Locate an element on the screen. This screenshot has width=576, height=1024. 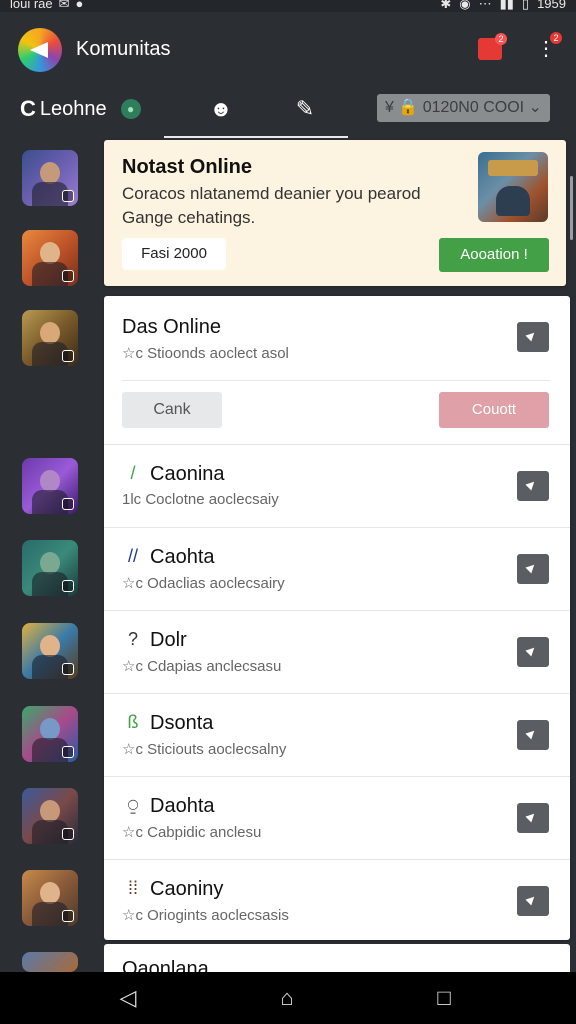
list-item: ß Dsonta ☆c Sticiouts aoclecsalny is located at coordinates (337, 735).